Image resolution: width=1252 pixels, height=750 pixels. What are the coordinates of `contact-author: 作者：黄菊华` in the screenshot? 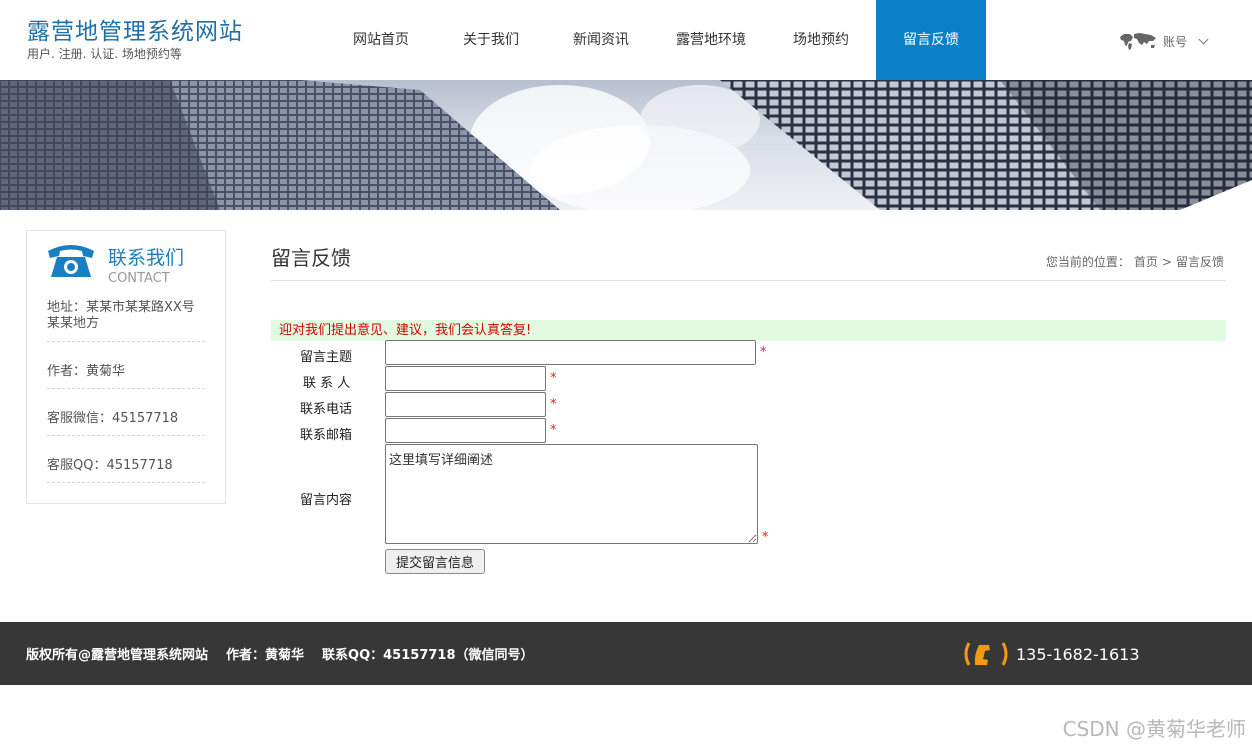 It's located at (126, 376).